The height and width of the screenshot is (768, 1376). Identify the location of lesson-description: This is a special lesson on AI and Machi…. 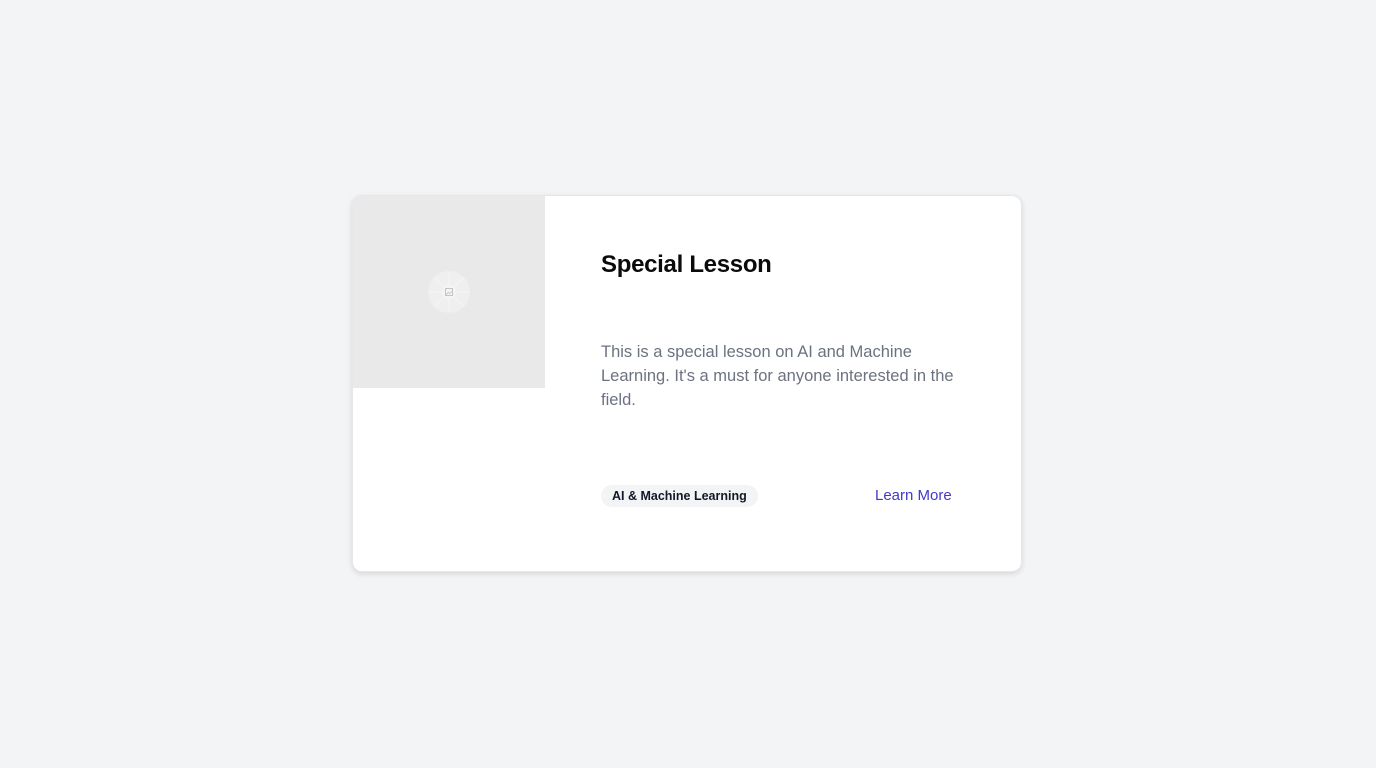
(777, 376).